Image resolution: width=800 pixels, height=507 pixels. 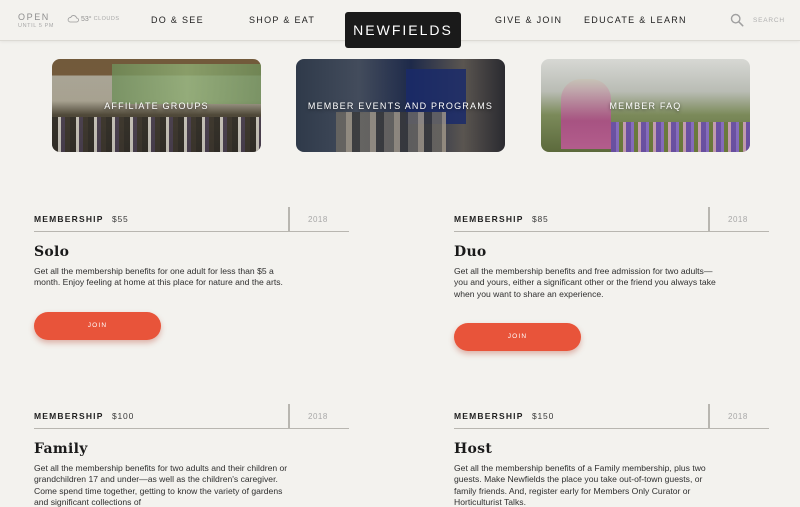 I want to click on nav-give-and-join: GIVE & JOIN, so click(x=528, y=20).